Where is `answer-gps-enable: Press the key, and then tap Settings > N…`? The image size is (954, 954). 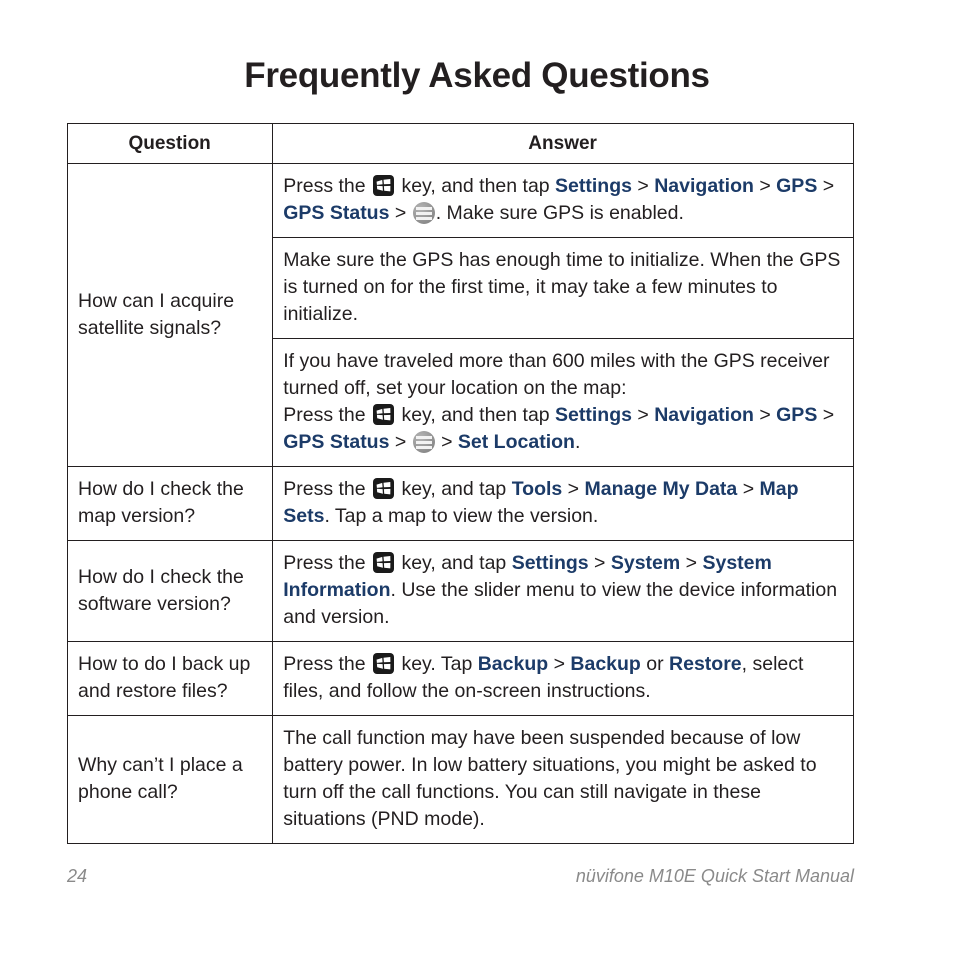
answer-gps-enable: Press the key, and then tap Settings > N… is located at coordinates (563, 200).